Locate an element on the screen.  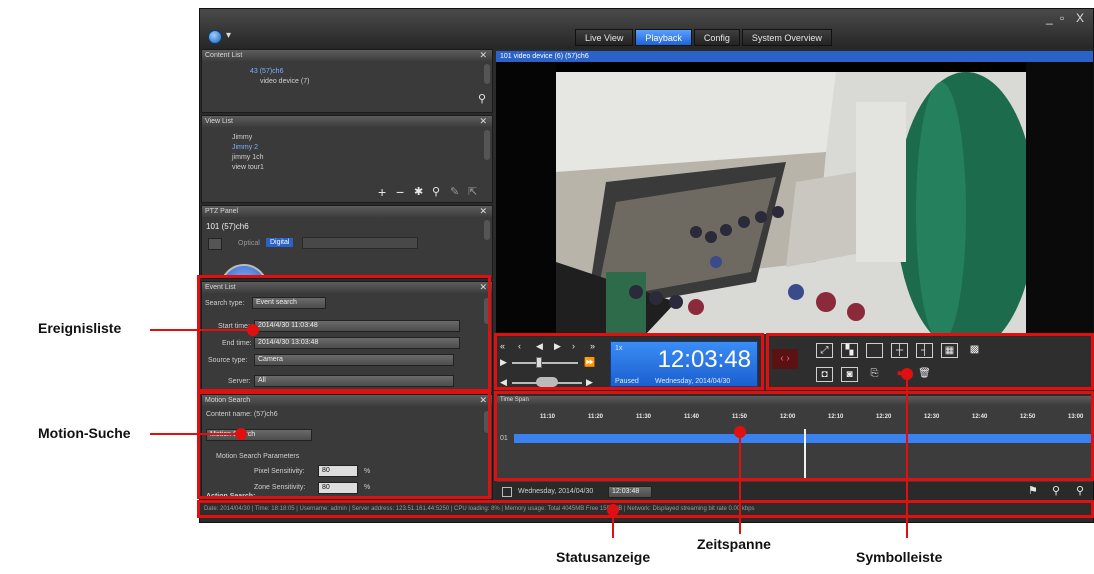
status-bar-highlight is located at coordinates (645, 509).